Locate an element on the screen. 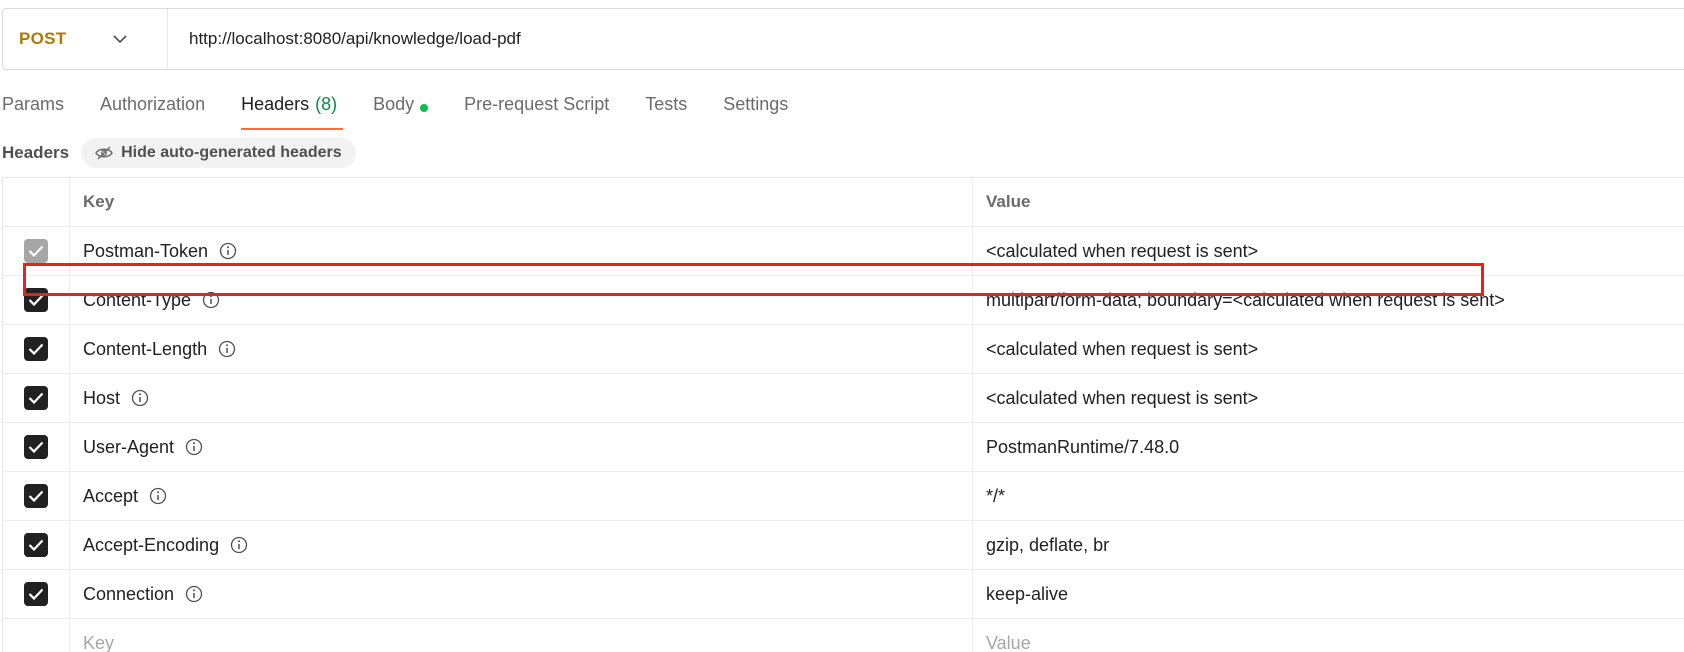  body-status-dot is located at coordinates (424, 108).